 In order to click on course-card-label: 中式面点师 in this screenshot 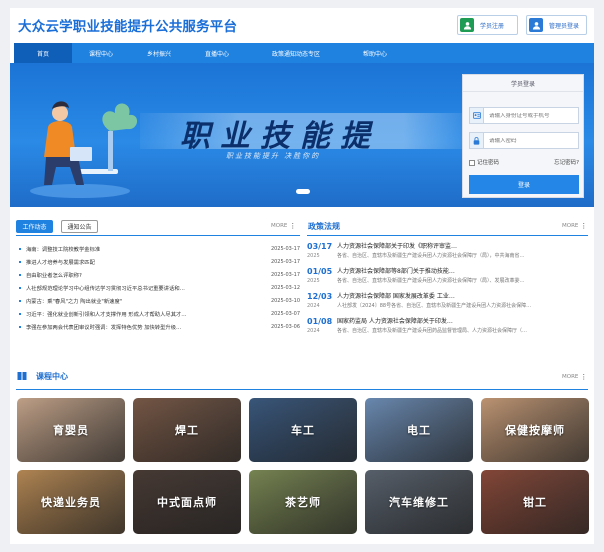, I will do `click(187, 502)`.